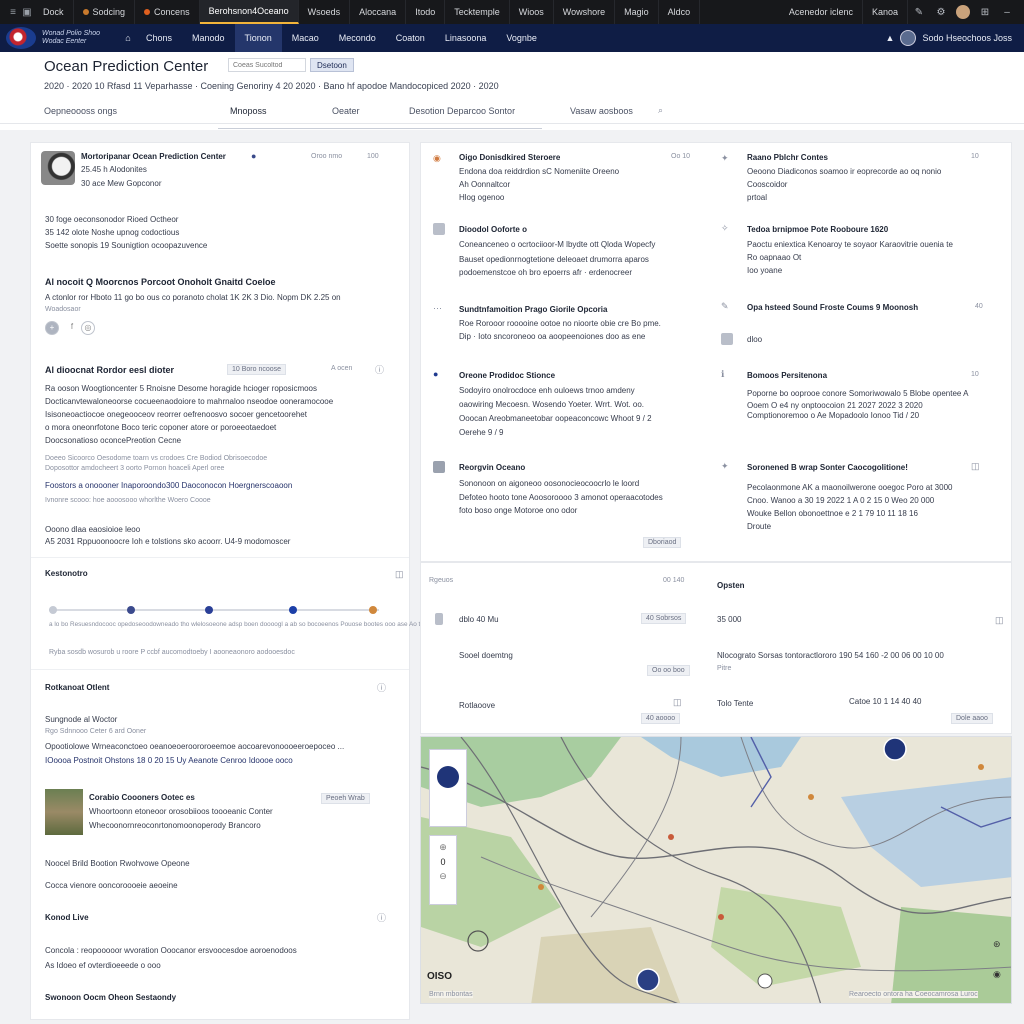 The width and height of the screenshot is (1024, 1024). I want to click on window-icon: ▣, so click(27, 12).